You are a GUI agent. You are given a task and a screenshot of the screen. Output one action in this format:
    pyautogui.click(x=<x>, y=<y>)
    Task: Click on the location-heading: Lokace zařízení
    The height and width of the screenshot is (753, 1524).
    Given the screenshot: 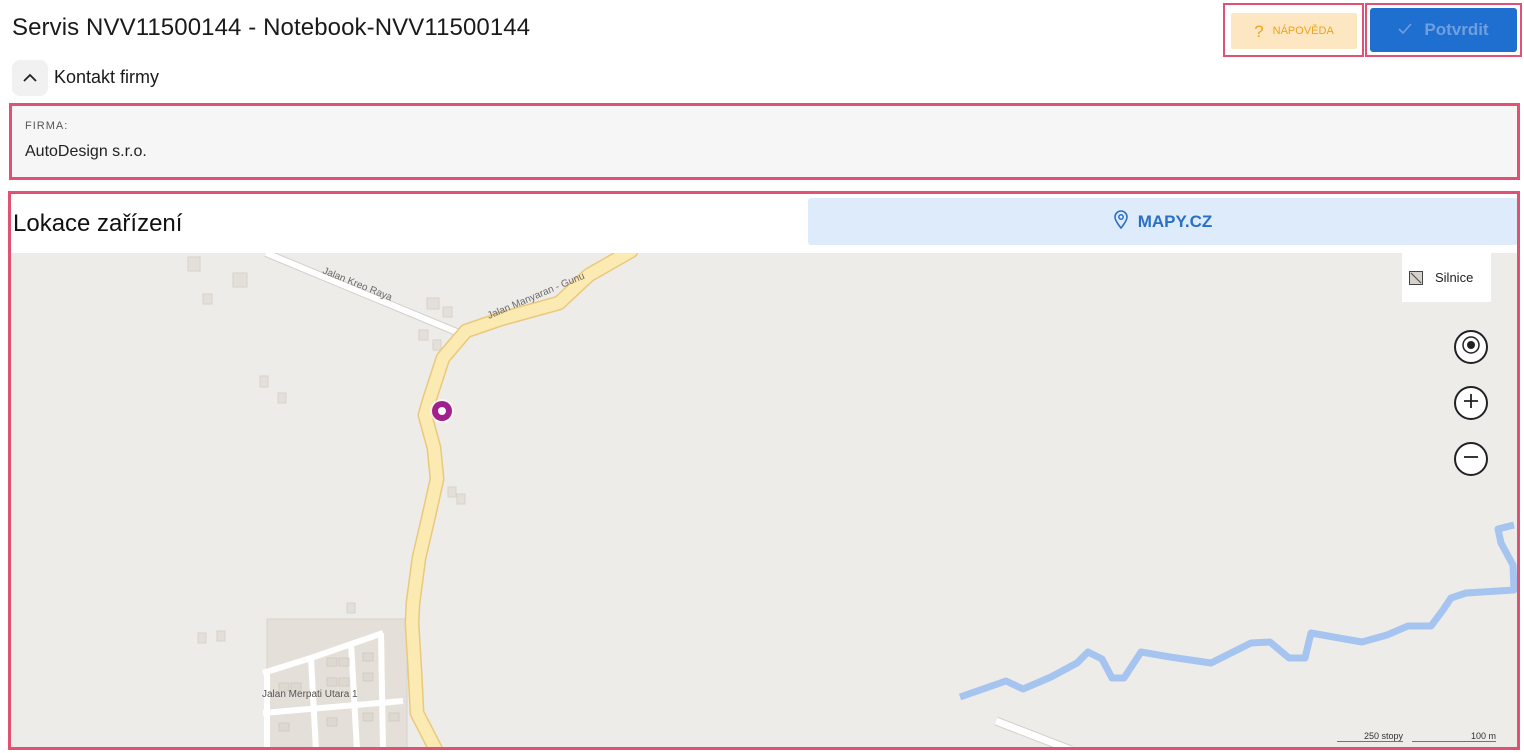 What is the action you would take?
    pyautogui.click(x=98, y=223)
    